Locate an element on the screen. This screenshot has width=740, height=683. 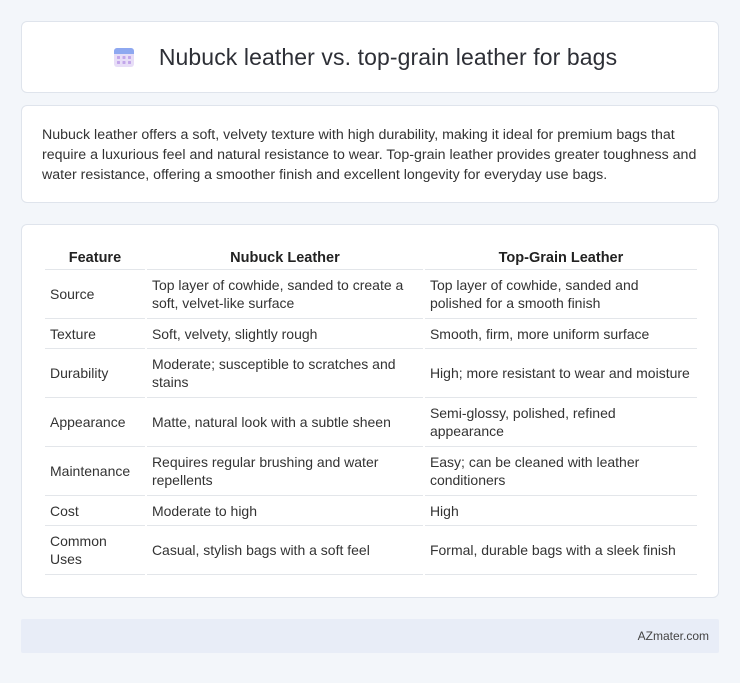
top-grain-cell: Smooth, firm, more uniform surface is located at coordinates (560, 334).